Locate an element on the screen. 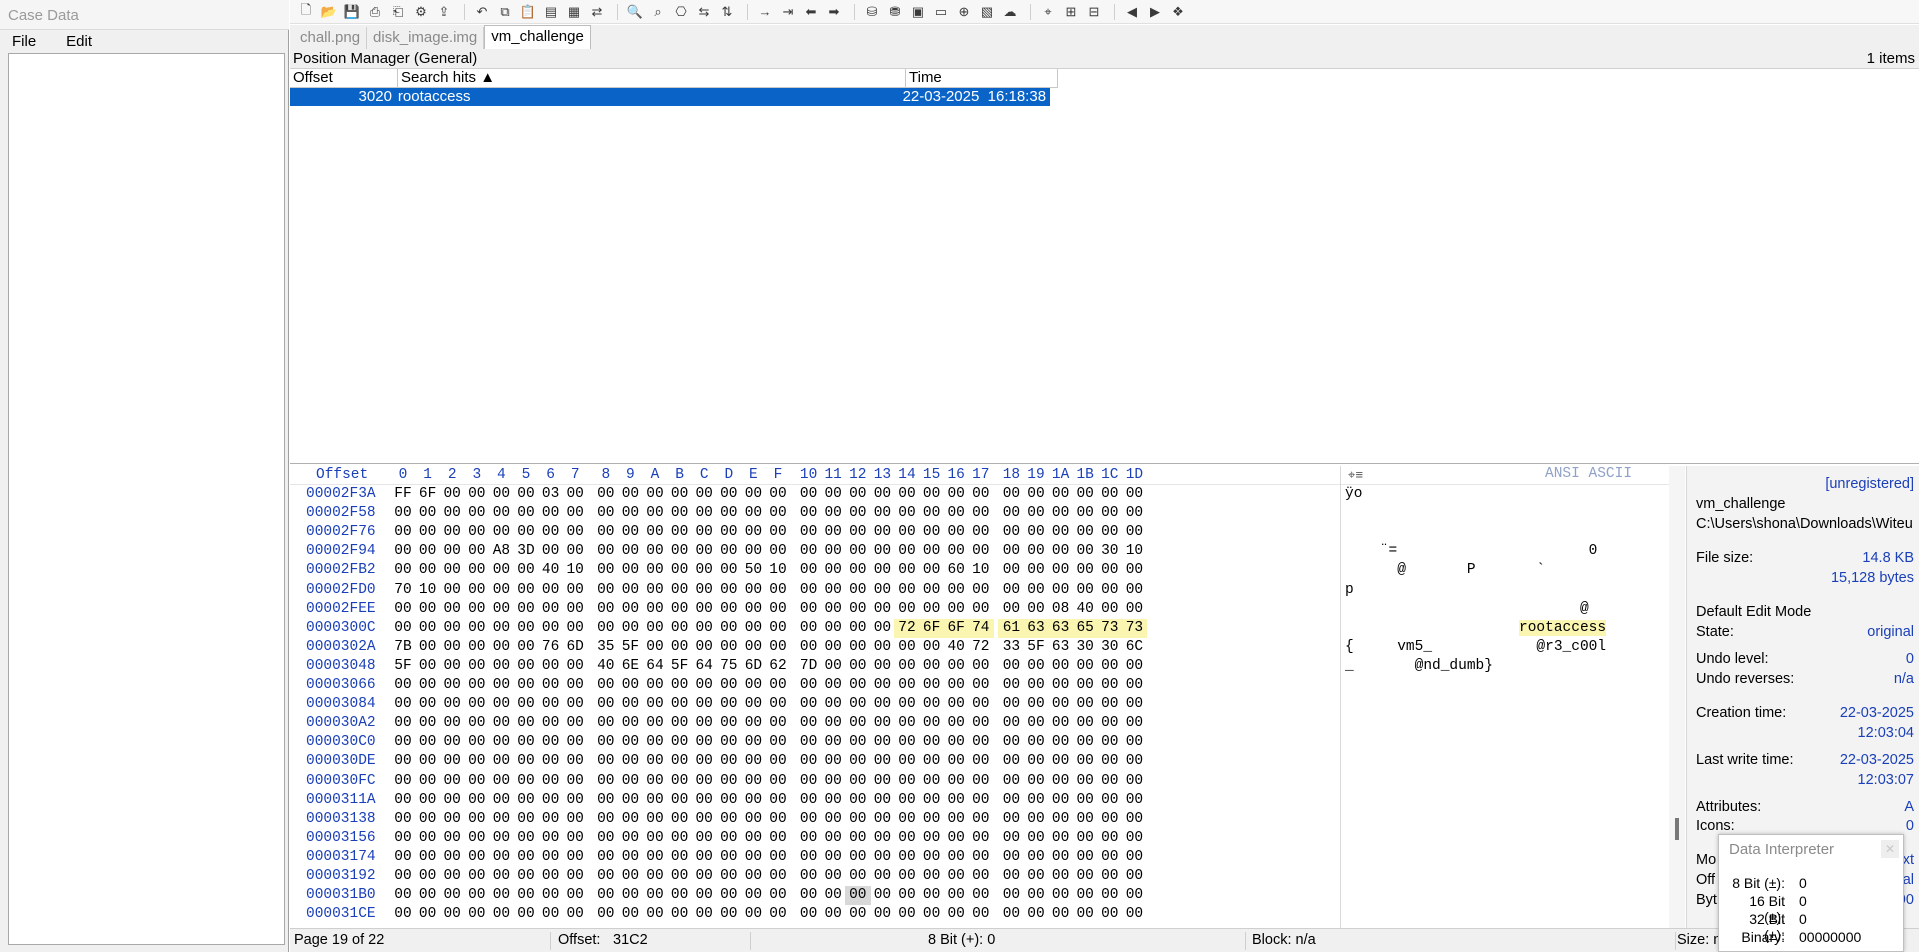  hex-byte: 50 is located at coordinates (753, 570).